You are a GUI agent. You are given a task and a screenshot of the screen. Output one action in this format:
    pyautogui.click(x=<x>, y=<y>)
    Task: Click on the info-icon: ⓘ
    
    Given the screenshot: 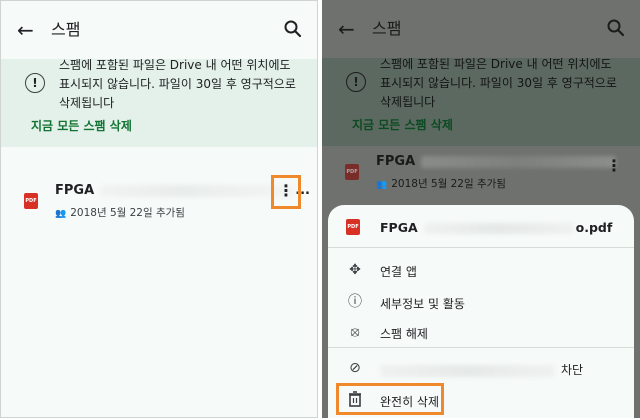 What is the action you would take?
    pyautogui.click(x=355, y=302)
    